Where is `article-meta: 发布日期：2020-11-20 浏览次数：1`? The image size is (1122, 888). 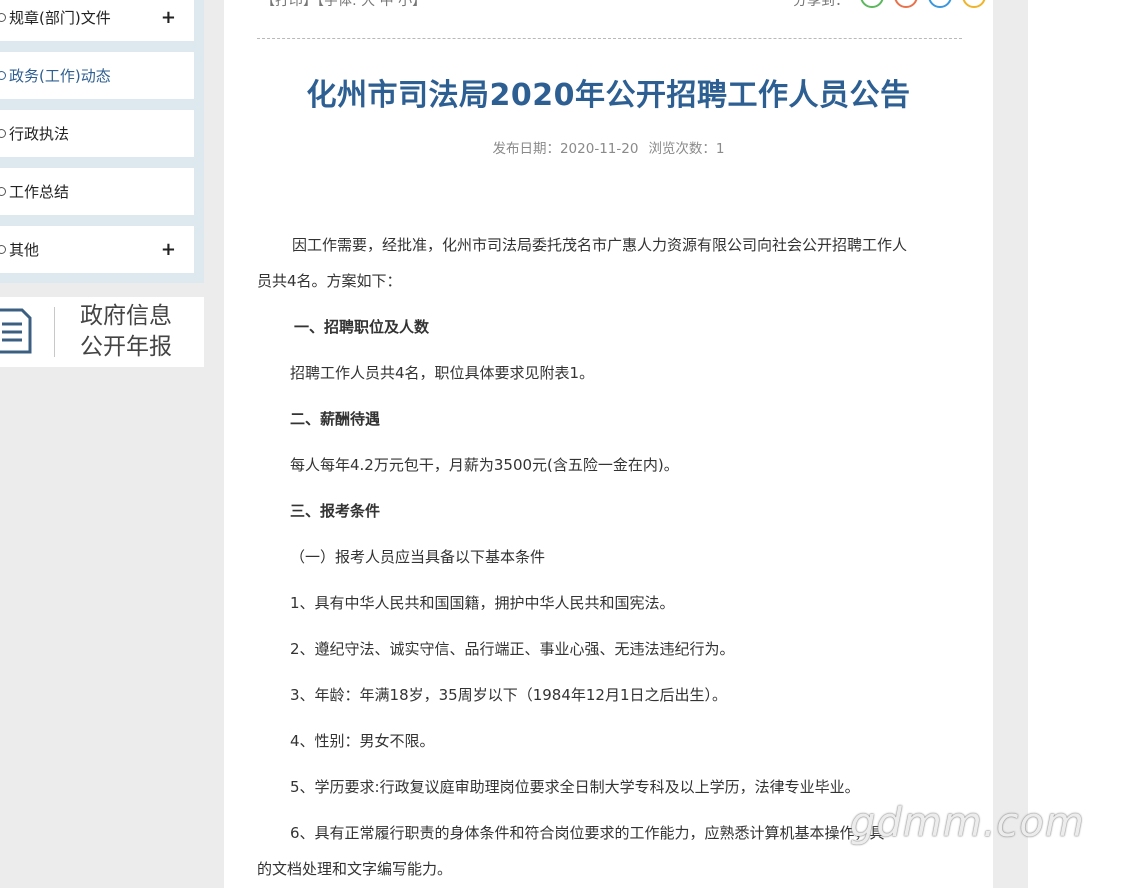 article-meta: 发布日期：2020-11-20 浏览次数：1 is located at coordinates (608, 147).